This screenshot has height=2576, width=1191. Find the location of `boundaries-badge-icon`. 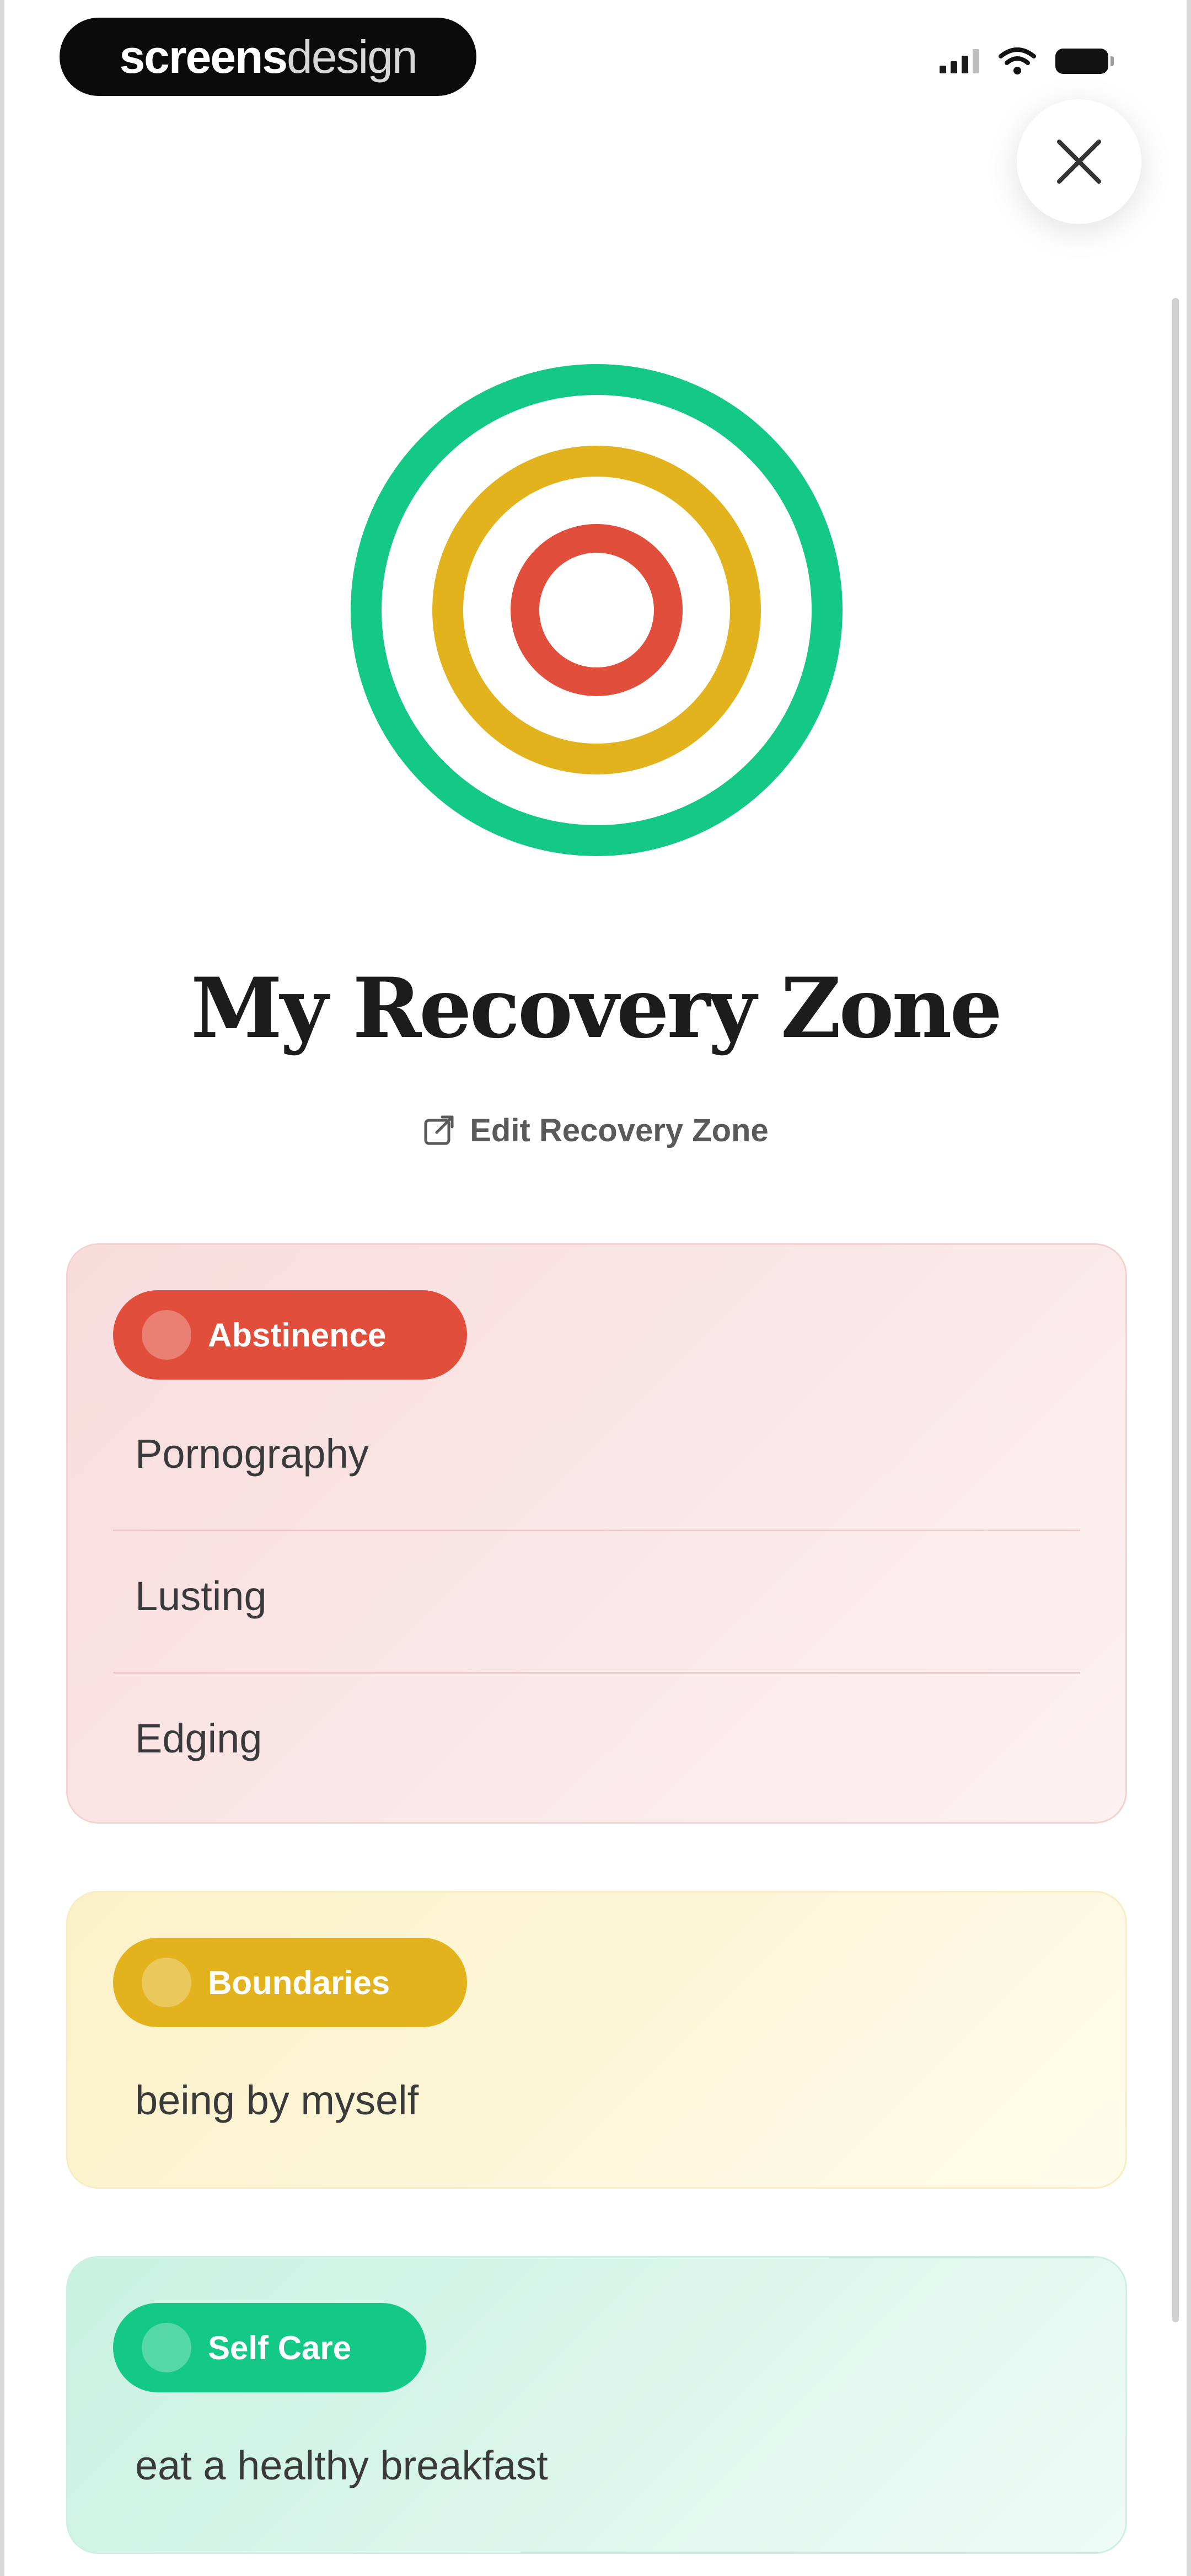

boundaries-badge-icon is located at coordinates (166, 1982).